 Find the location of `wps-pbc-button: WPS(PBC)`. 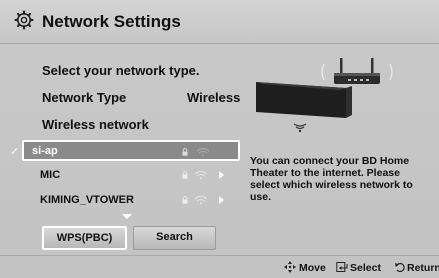

wps-pbc-button: WPS(PBC) is located at coordinates (84, 238).